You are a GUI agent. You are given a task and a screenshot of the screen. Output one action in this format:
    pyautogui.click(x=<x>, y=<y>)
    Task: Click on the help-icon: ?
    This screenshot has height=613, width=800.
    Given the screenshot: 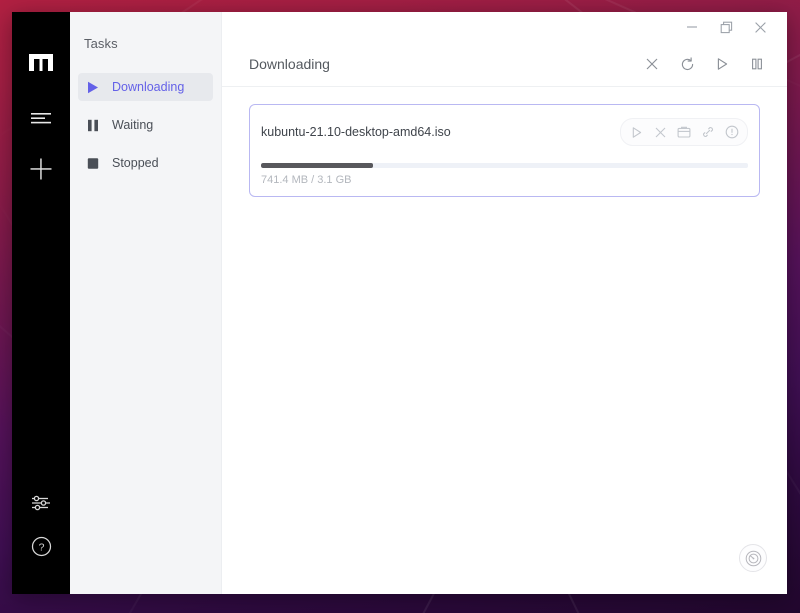 What is the action you would take?
    pyautogui.click(x=41, y=546)
    